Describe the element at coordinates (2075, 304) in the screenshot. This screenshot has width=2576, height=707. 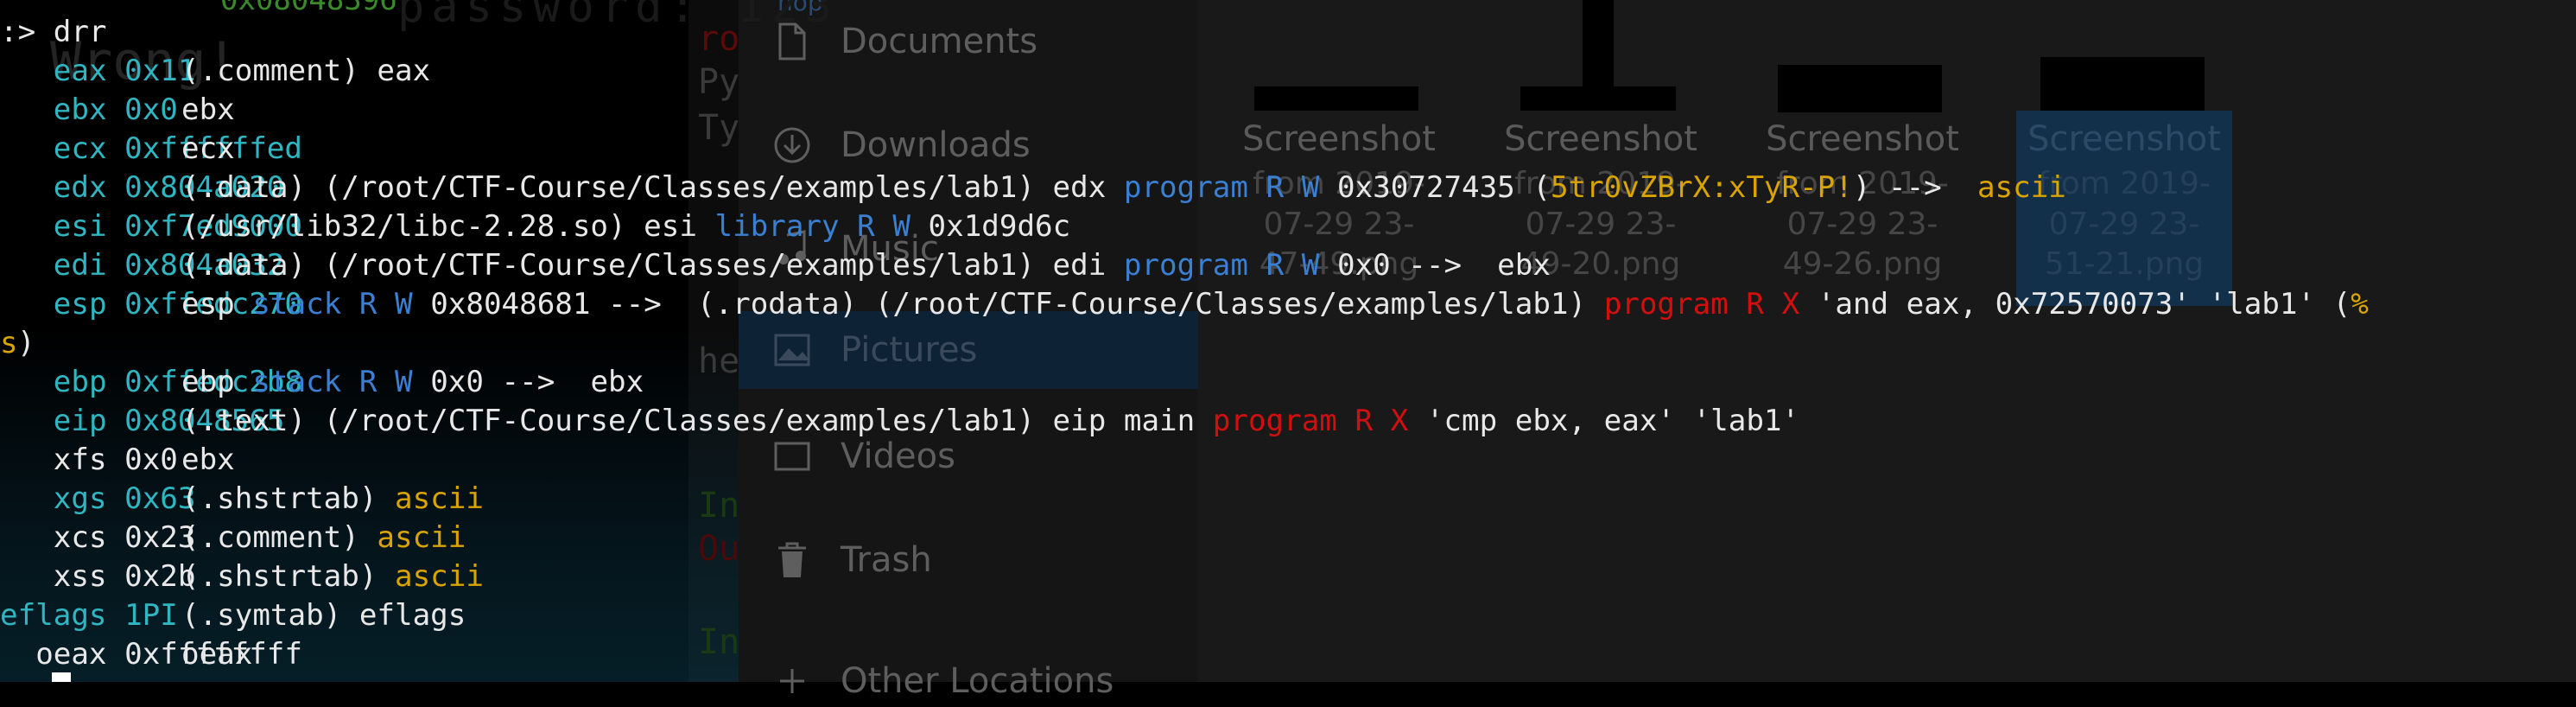
I see `register-annotation: 'and eax, 0x72570073' 'lab1' (` at that location.